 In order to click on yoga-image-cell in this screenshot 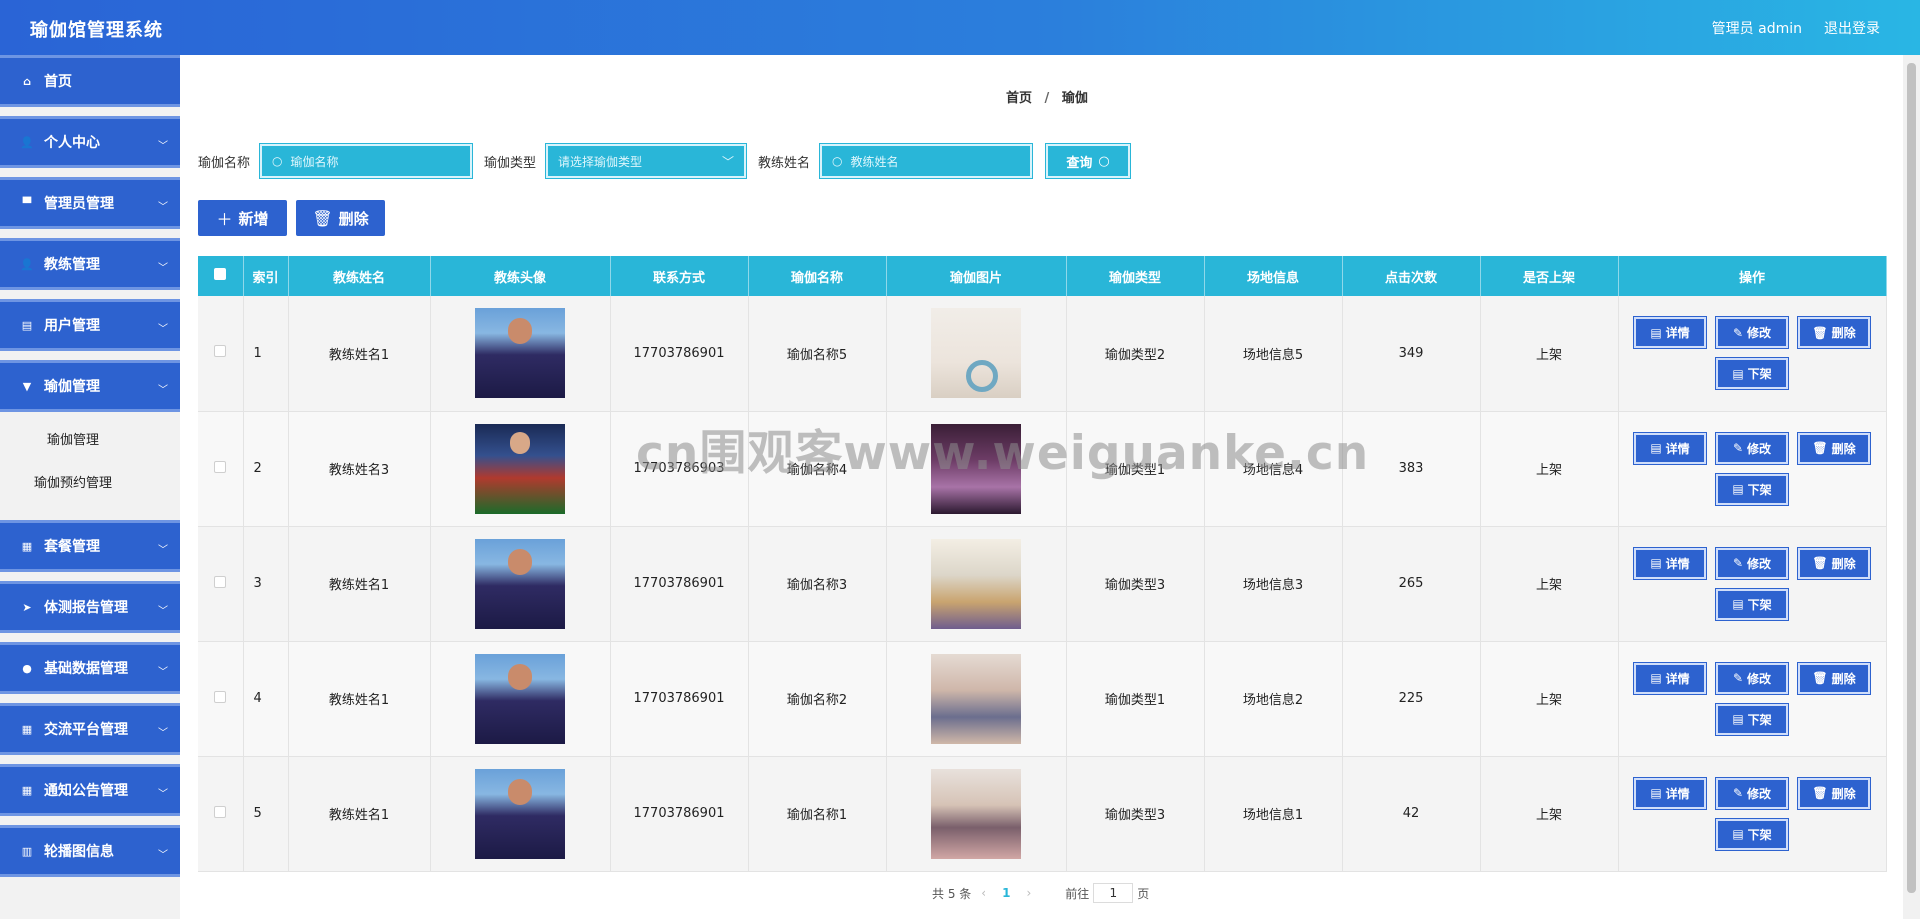, I will do `click(976, 469)`.